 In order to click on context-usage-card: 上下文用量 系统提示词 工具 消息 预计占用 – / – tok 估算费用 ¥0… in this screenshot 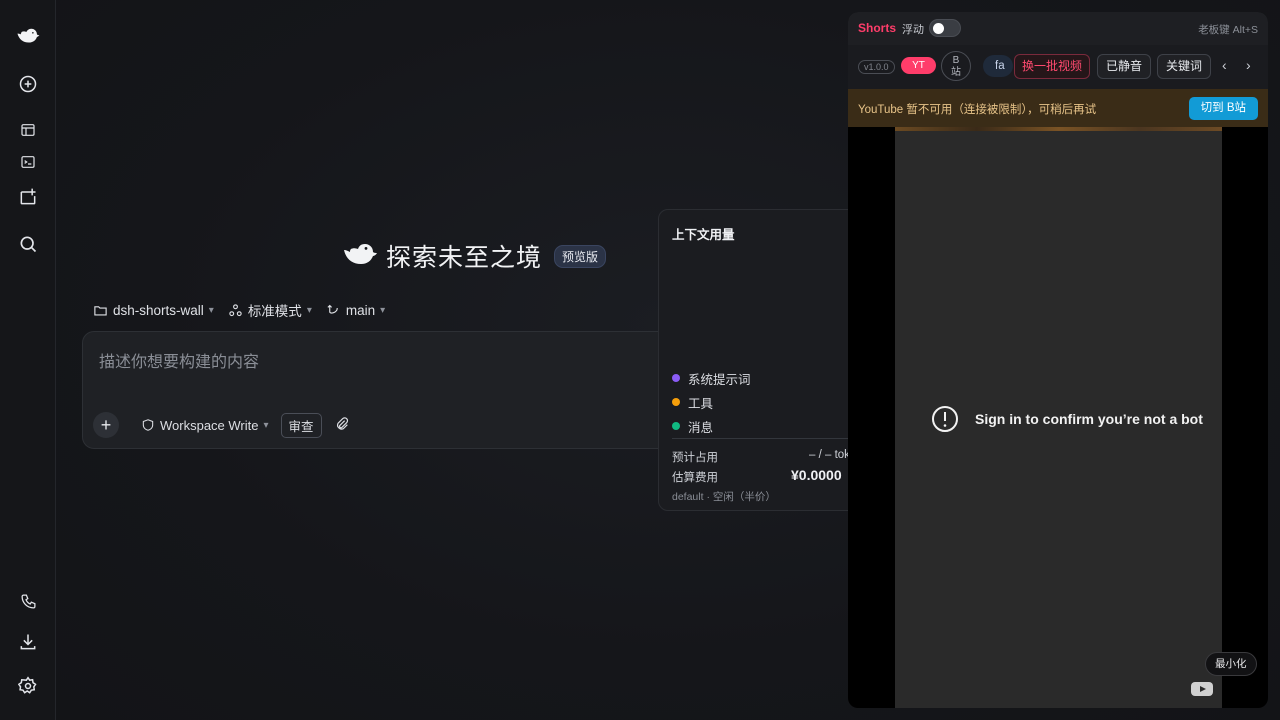, I will do `click(758, 360)`.